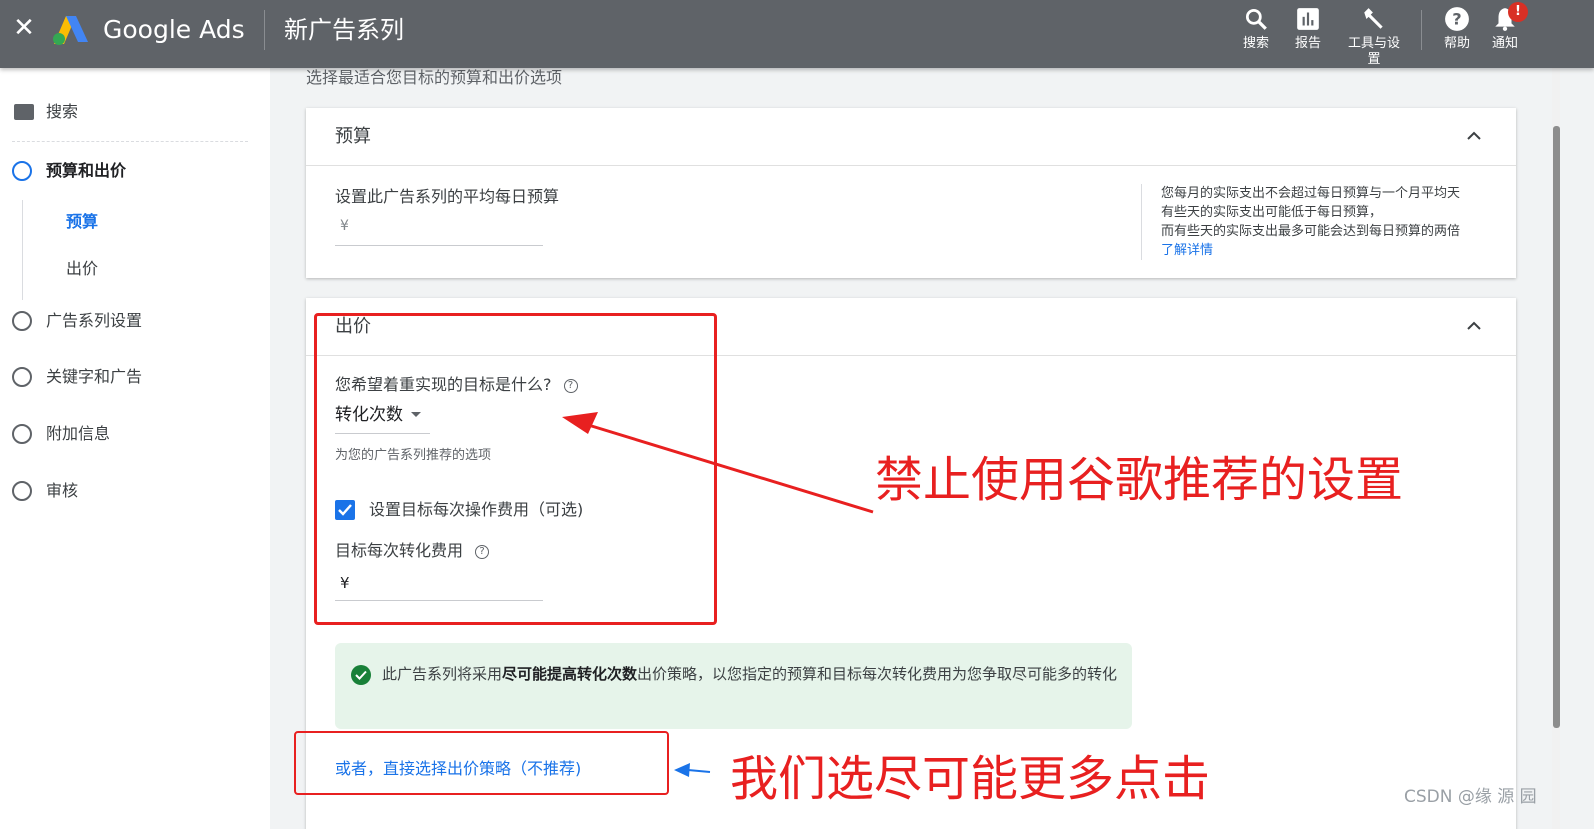  Describe the element at coordinates (1556, 427) in the screenshot. I see `scrollbar-thumb` at that location.